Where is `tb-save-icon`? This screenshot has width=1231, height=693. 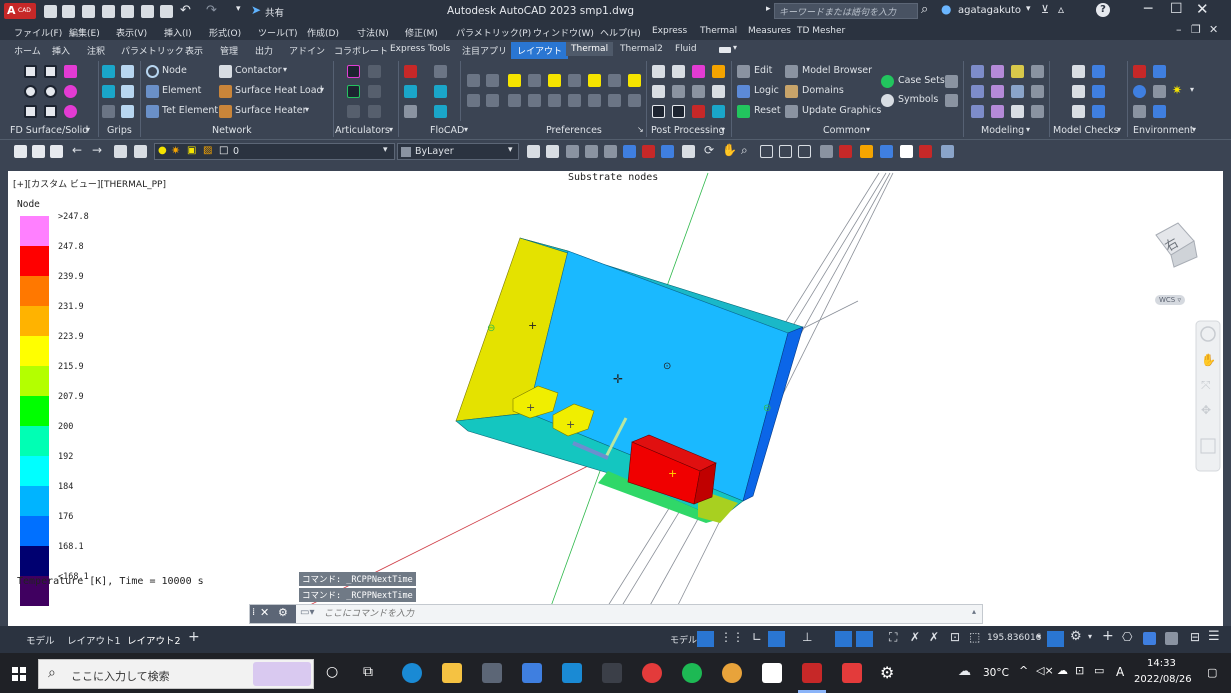
tb-save-icon is located at coordinates (56, 151).